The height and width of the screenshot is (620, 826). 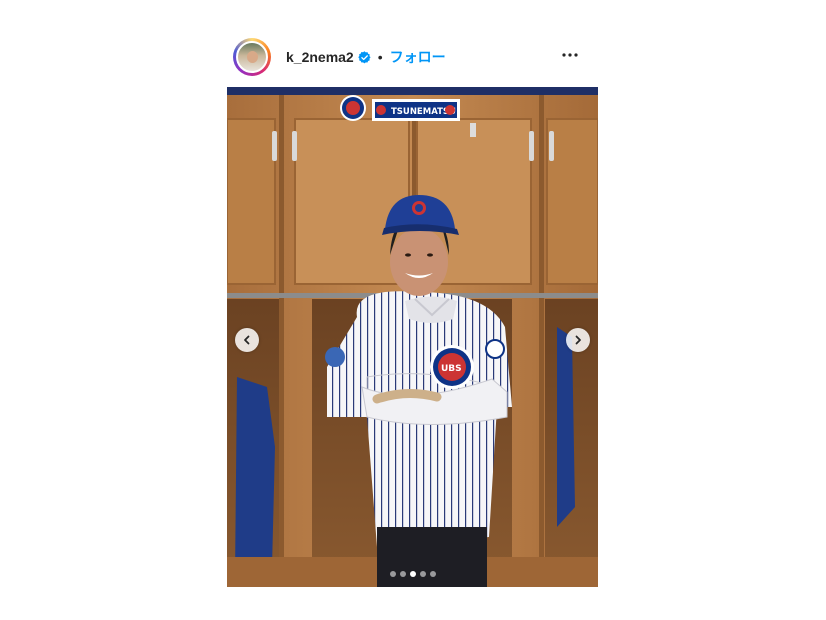 I want to click on carousel-next-button, so click(x=578, y=340).